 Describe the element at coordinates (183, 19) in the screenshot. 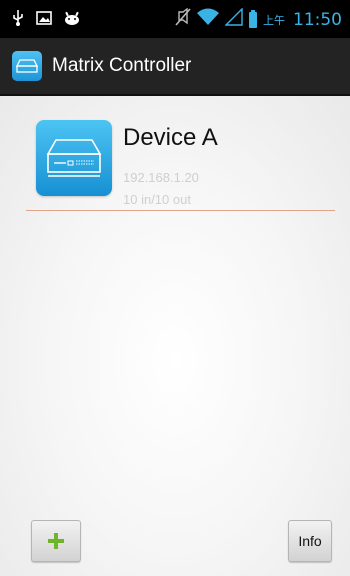

I see `mute-icon` at that location.